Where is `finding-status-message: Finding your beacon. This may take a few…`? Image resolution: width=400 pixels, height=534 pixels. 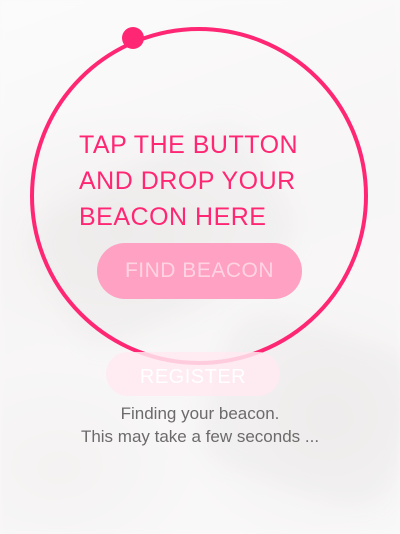 finding-status-message: Finding your beacon. This may take a few… is located at coordinates (200, 425).